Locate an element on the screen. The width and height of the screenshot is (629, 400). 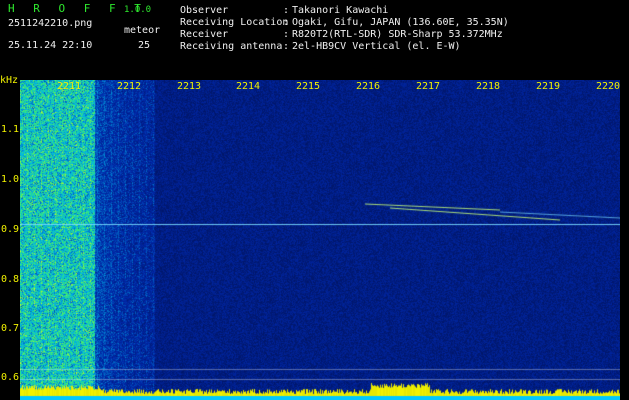
info-label-receiver: Receiver is located at coordinates (204, 34).